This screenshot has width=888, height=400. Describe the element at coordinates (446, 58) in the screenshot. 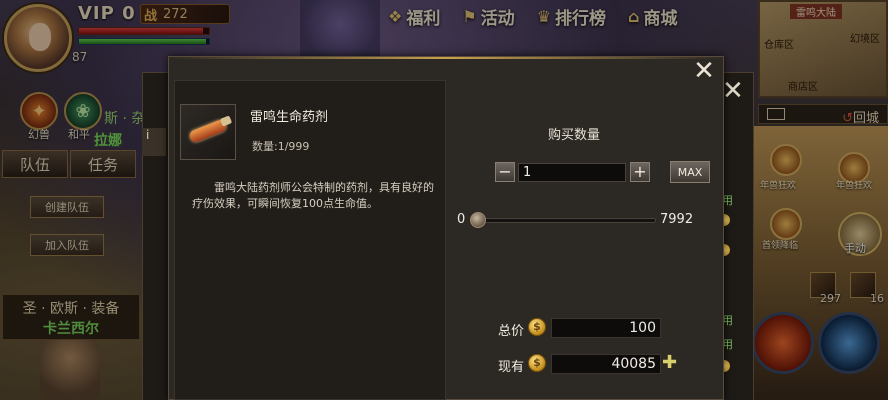

I see `dialog-topline` at that location.